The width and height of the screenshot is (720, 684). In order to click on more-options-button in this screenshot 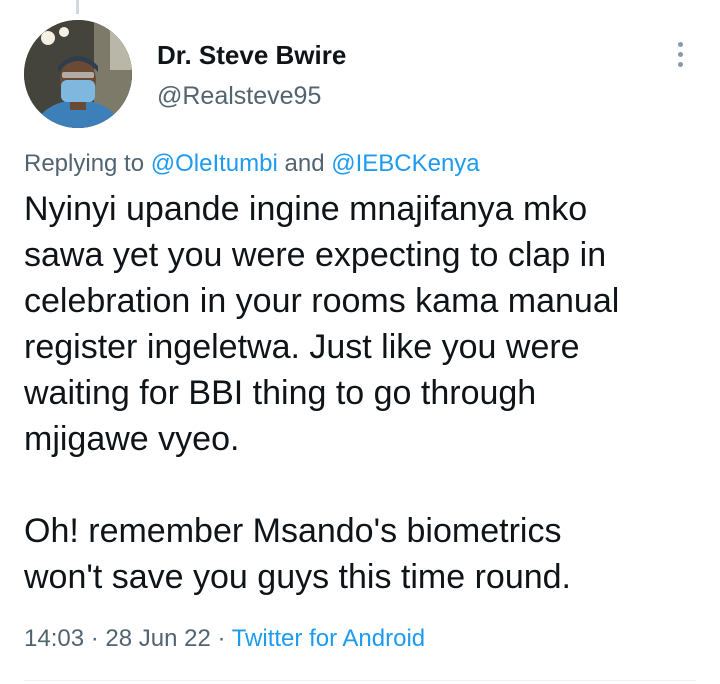, I will do `click(680, 54)`.